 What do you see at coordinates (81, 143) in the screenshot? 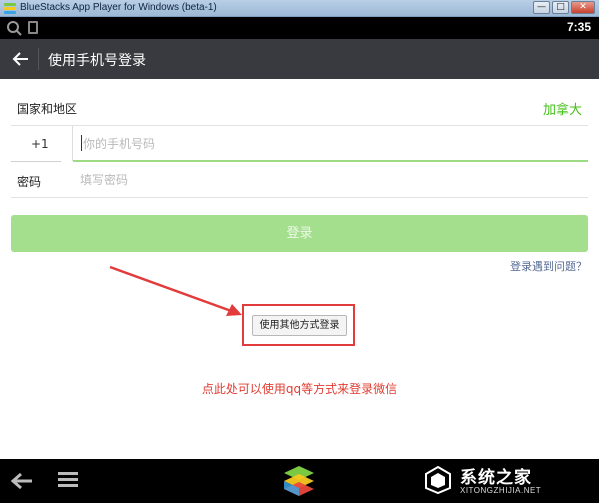
I see `text-cursor` at bounding box center [81, 143].